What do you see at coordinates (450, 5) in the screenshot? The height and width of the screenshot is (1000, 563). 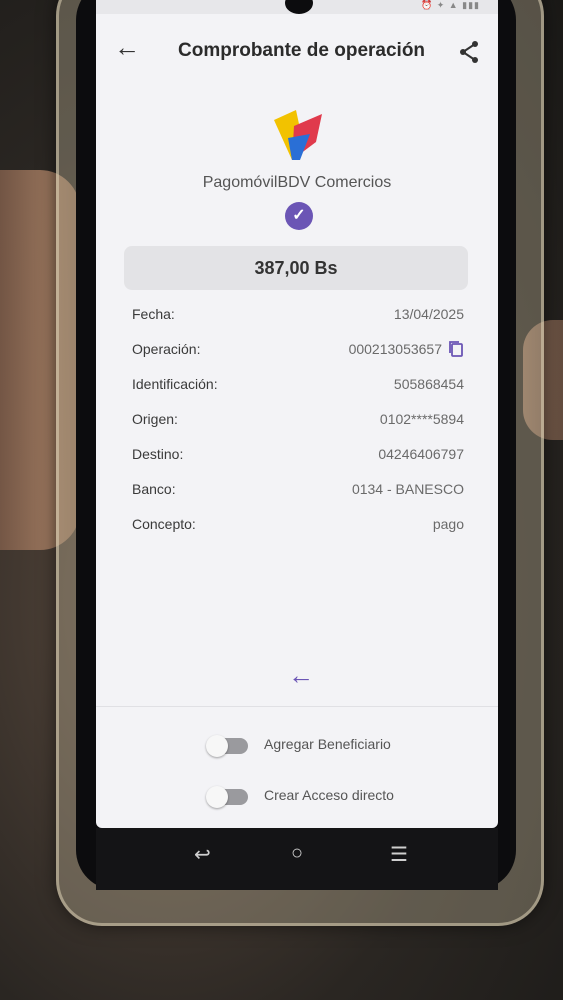 I see `status-icons: ⏰ ✦ ▲ ▮▮▮` at bounding box center [450, 5].